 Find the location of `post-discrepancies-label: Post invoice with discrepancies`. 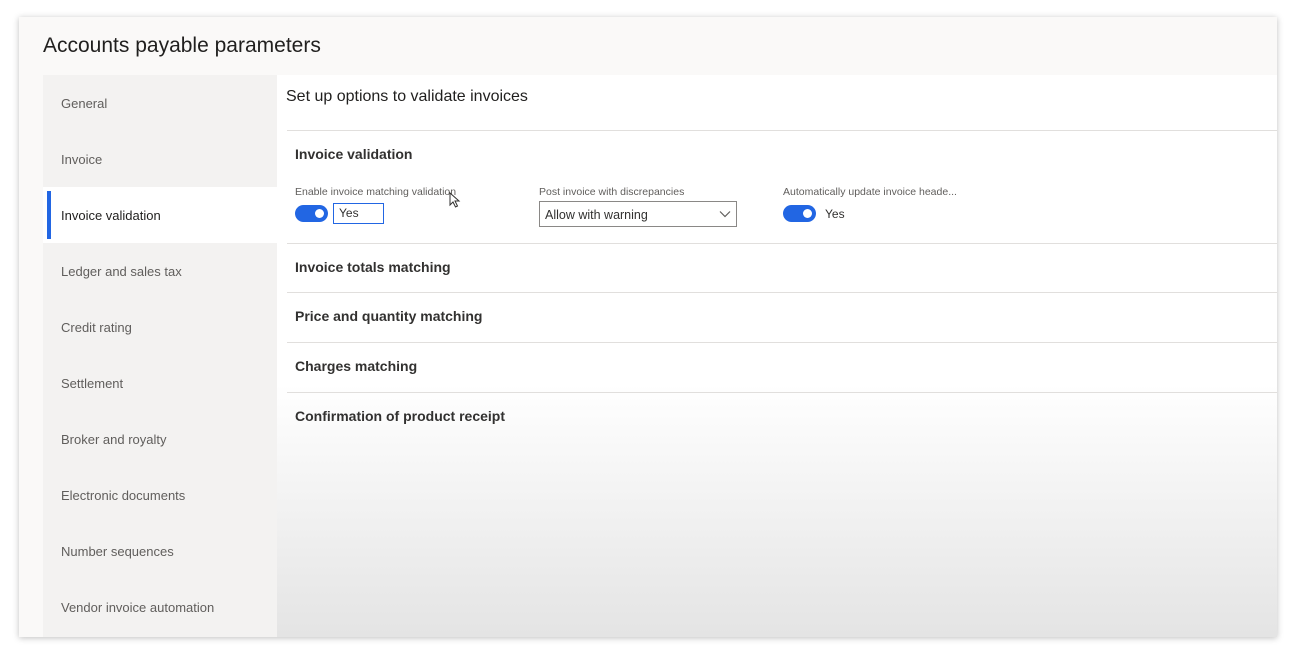

post-discrepancies-label: Post invoice with discrepancies is located at coordinates (612, 192).